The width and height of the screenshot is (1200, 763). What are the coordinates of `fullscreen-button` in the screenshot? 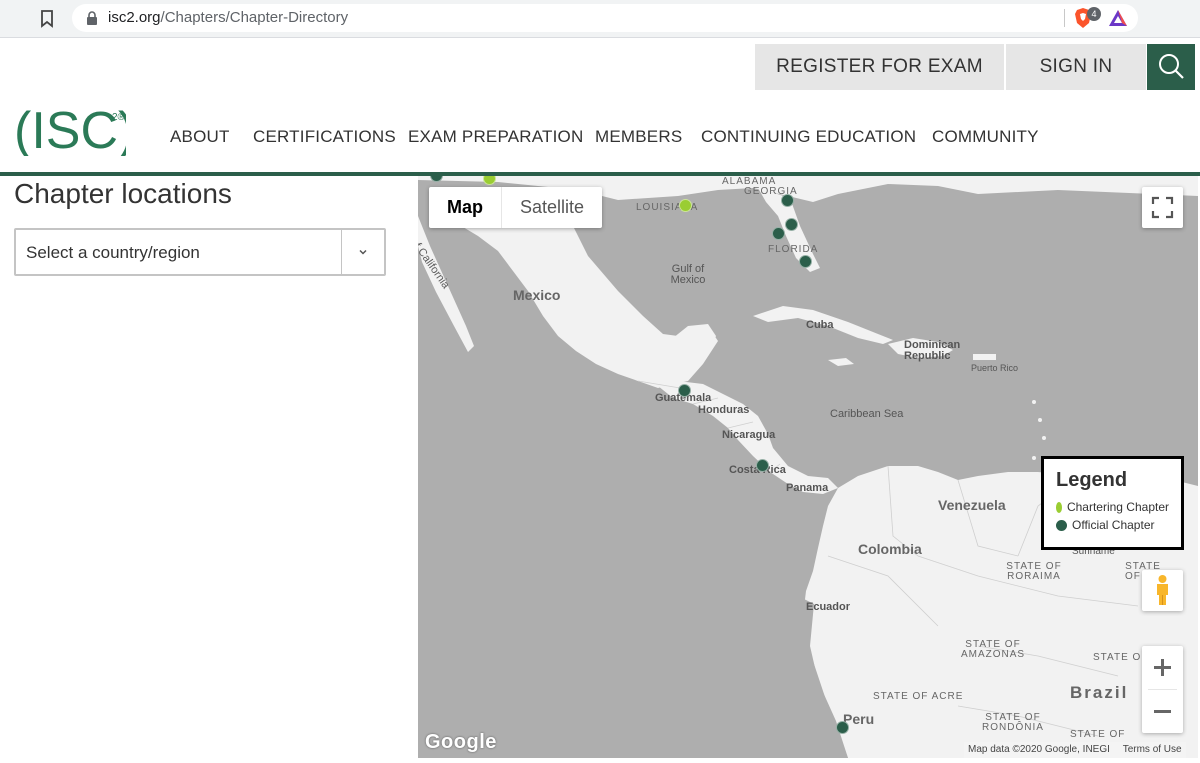 It's located at (1162, 207).